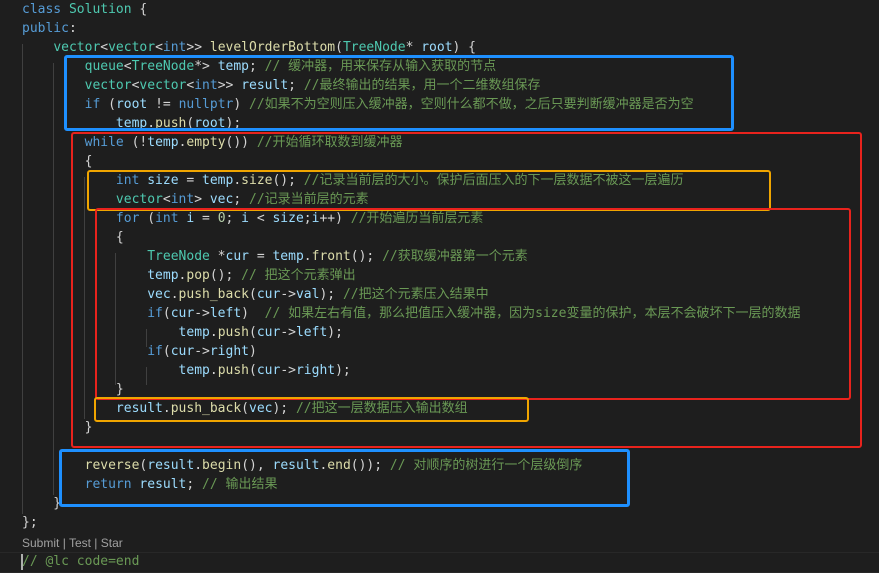  I want to click on code-token: }, so click(42, 503).